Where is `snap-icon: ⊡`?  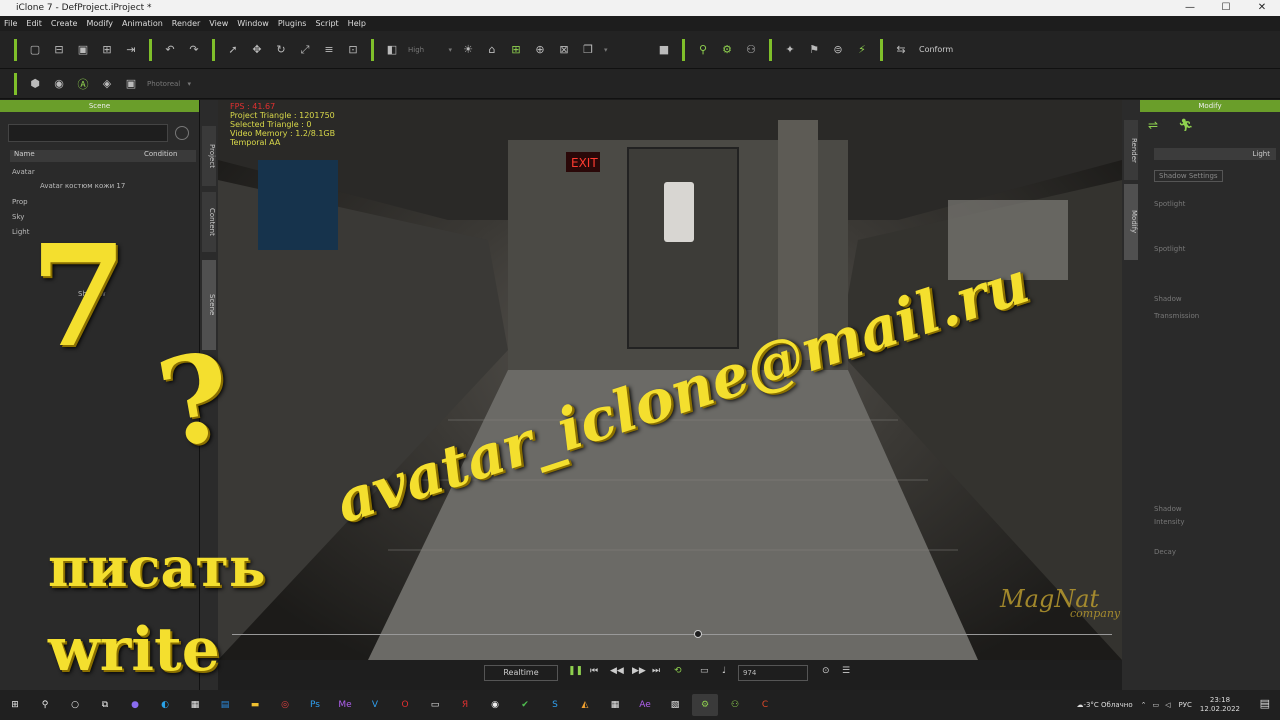
snap-icon: ⊡ is located at coordinates (353, 50).